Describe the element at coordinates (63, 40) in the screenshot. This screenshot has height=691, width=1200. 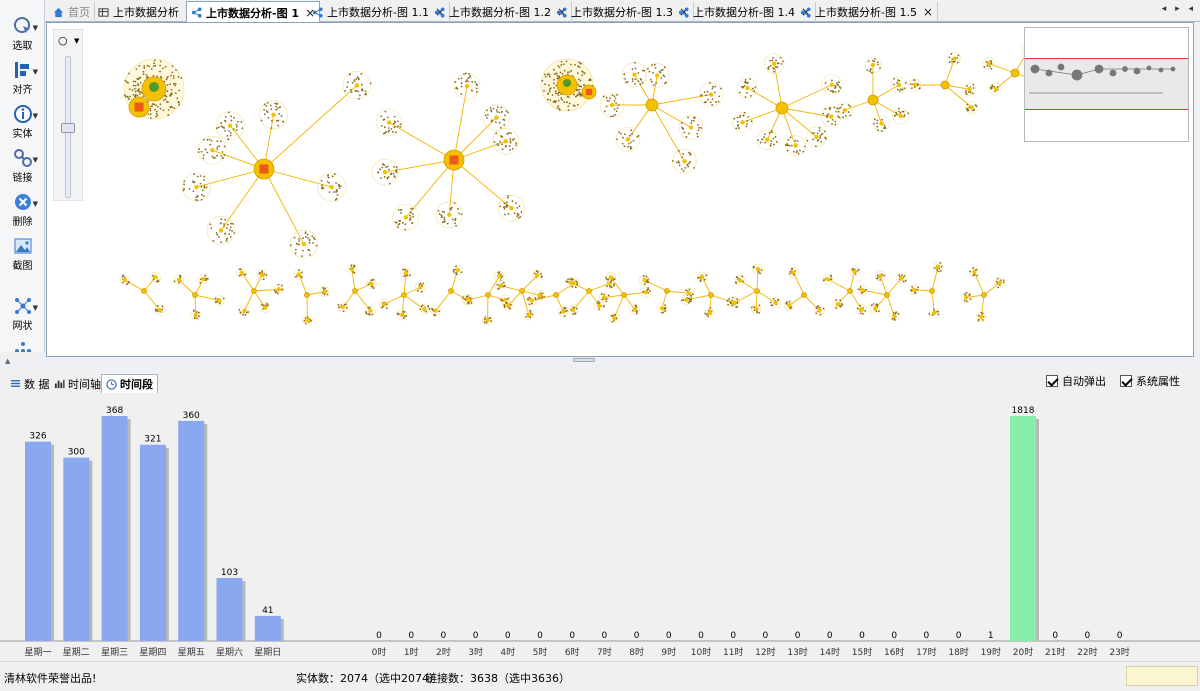
I see `zoom-mode-icon: ○` at that location.